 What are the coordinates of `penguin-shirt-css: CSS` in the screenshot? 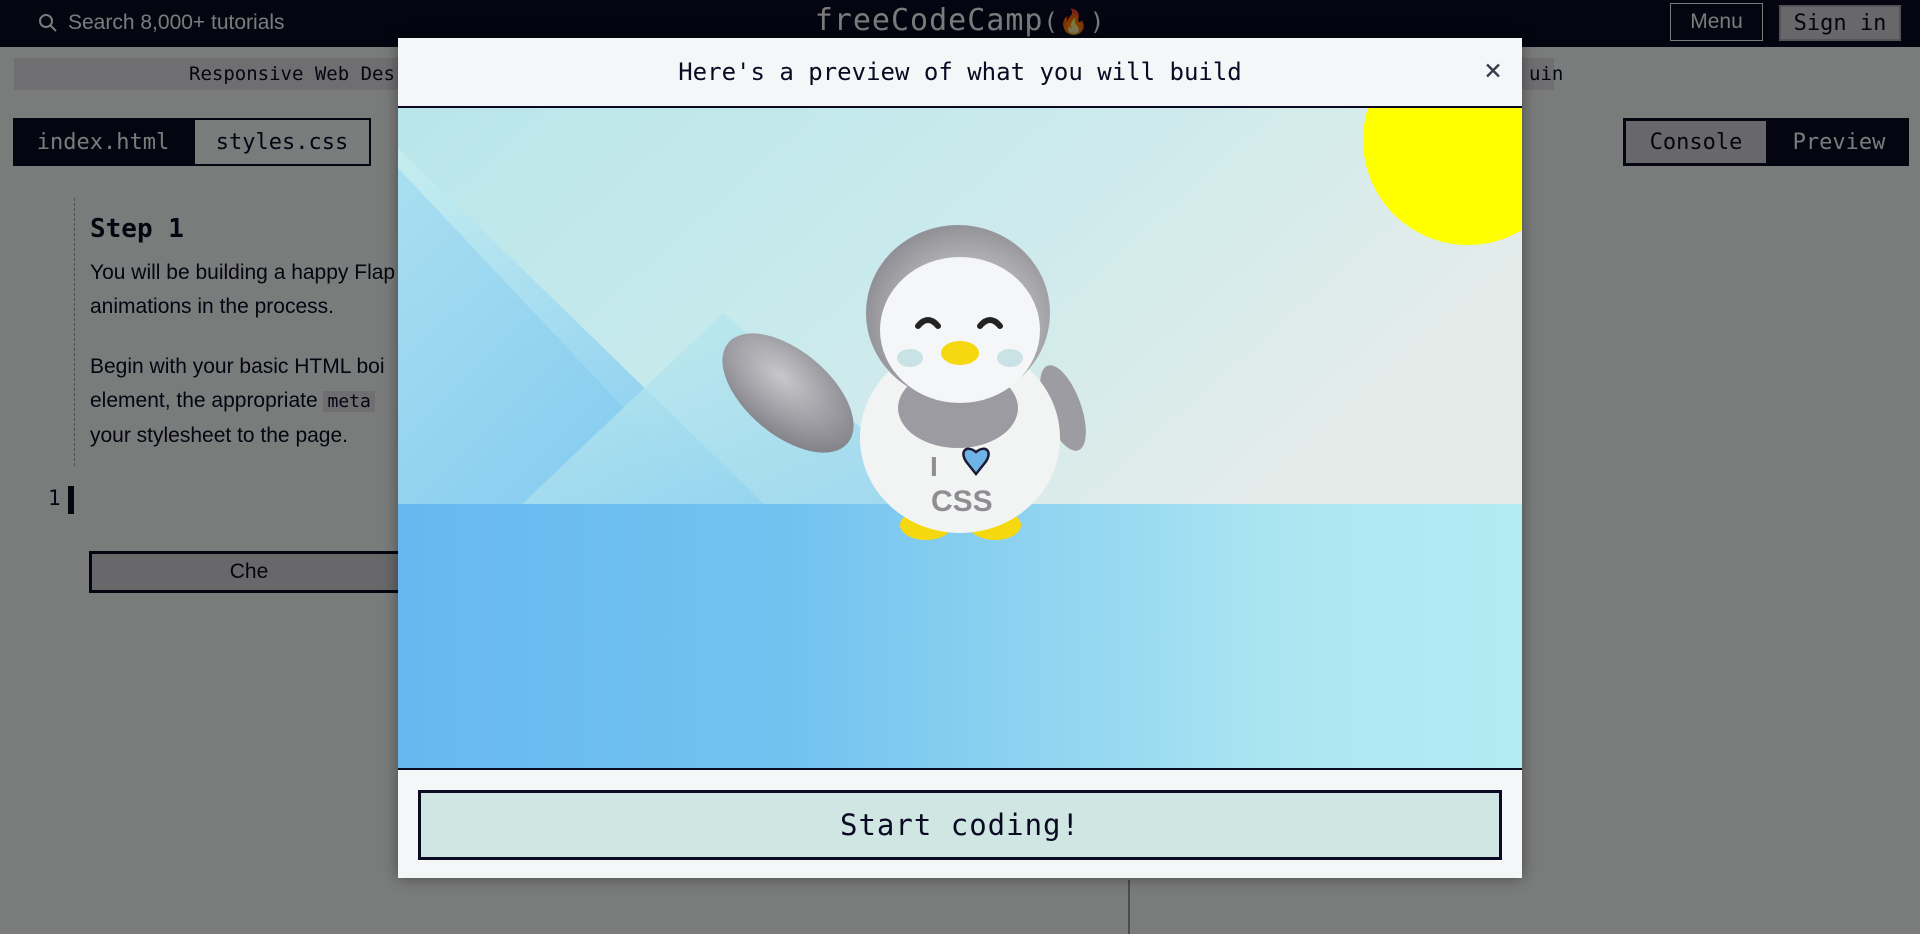 It's located at (962, 501).